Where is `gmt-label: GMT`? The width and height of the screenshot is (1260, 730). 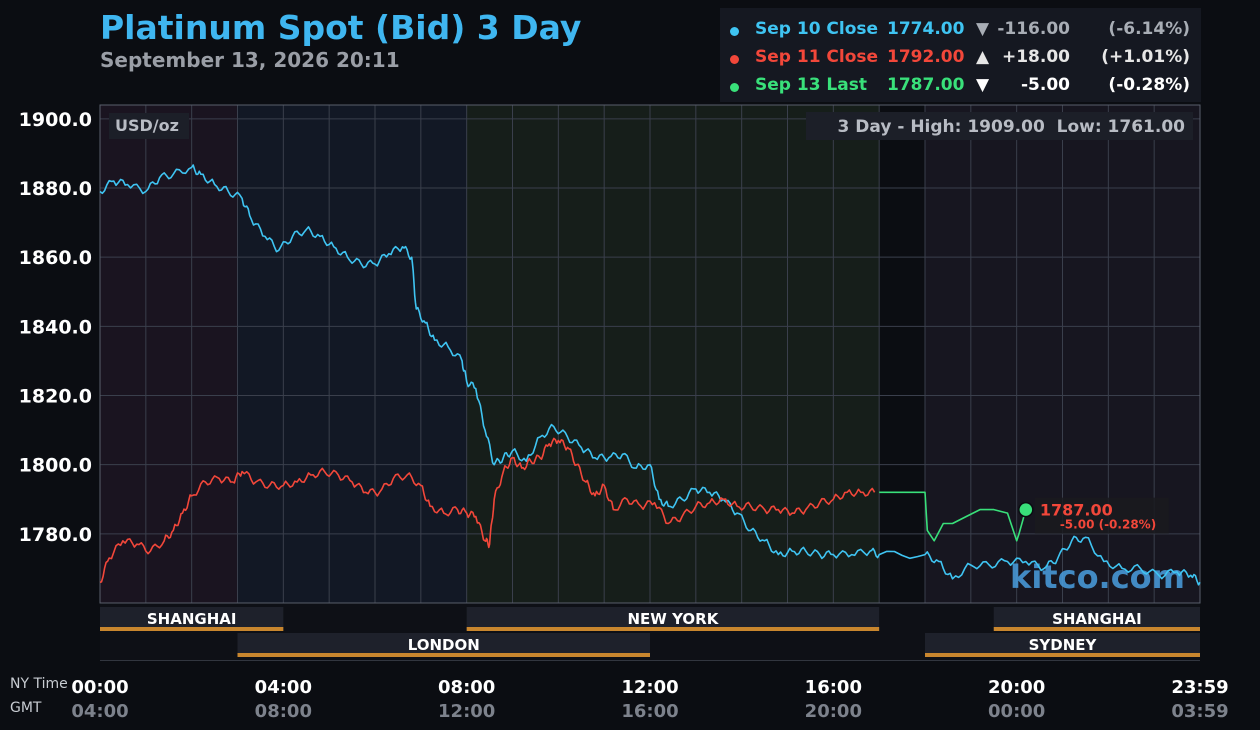 gmt-label: GMT is located at coordinates (26, 708).